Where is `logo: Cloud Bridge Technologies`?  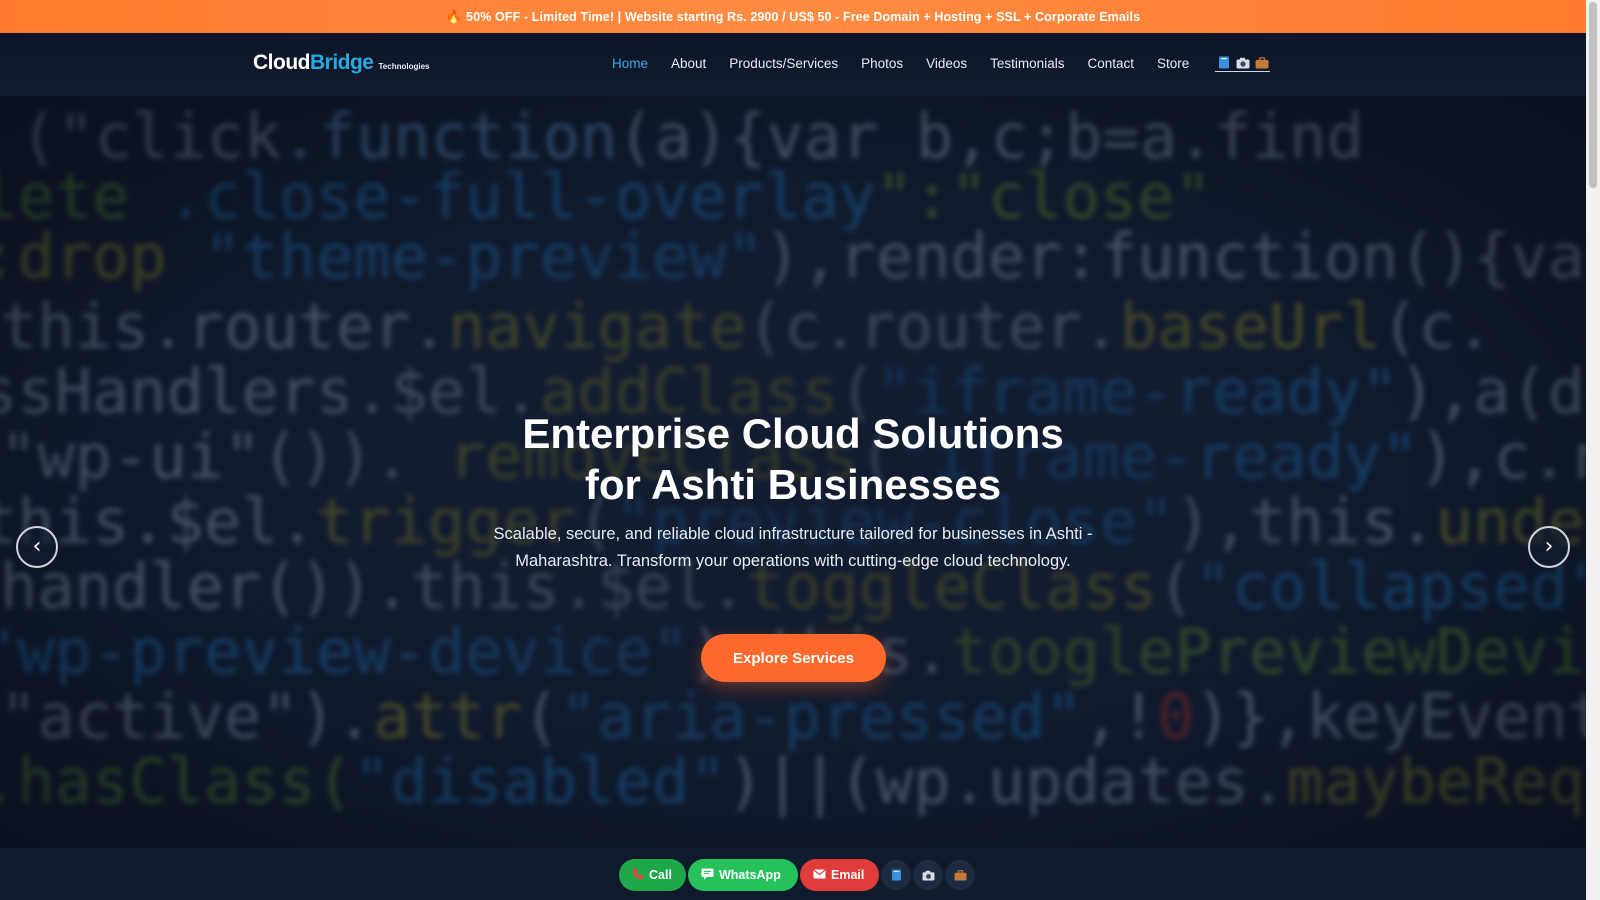 logo: Cloud Bridge Technologies is located at coordinates (341, 63).